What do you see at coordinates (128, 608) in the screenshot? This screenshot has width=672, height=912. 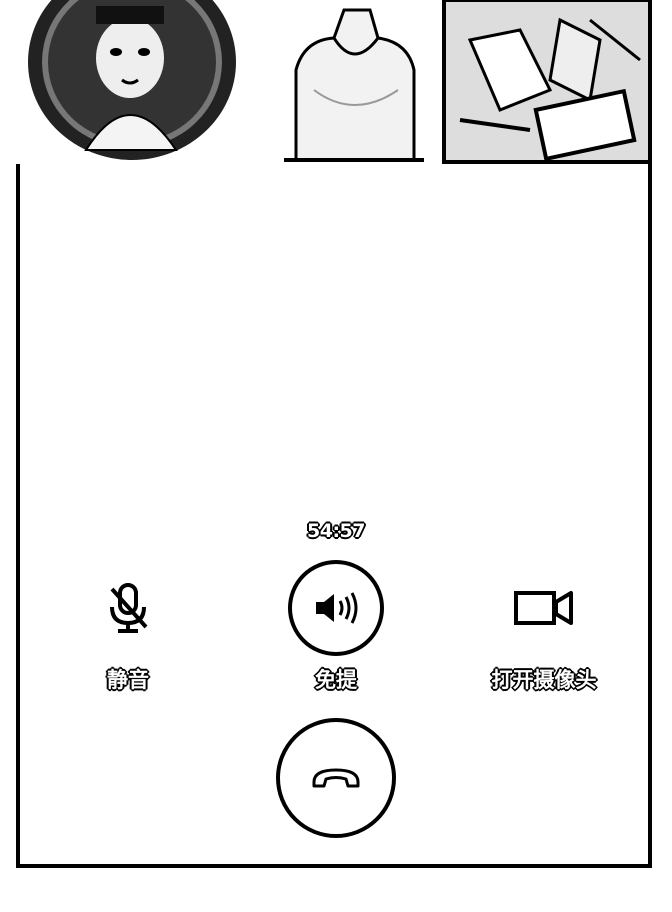 I see `mic-off-icon` at bounding box center [128, 608].